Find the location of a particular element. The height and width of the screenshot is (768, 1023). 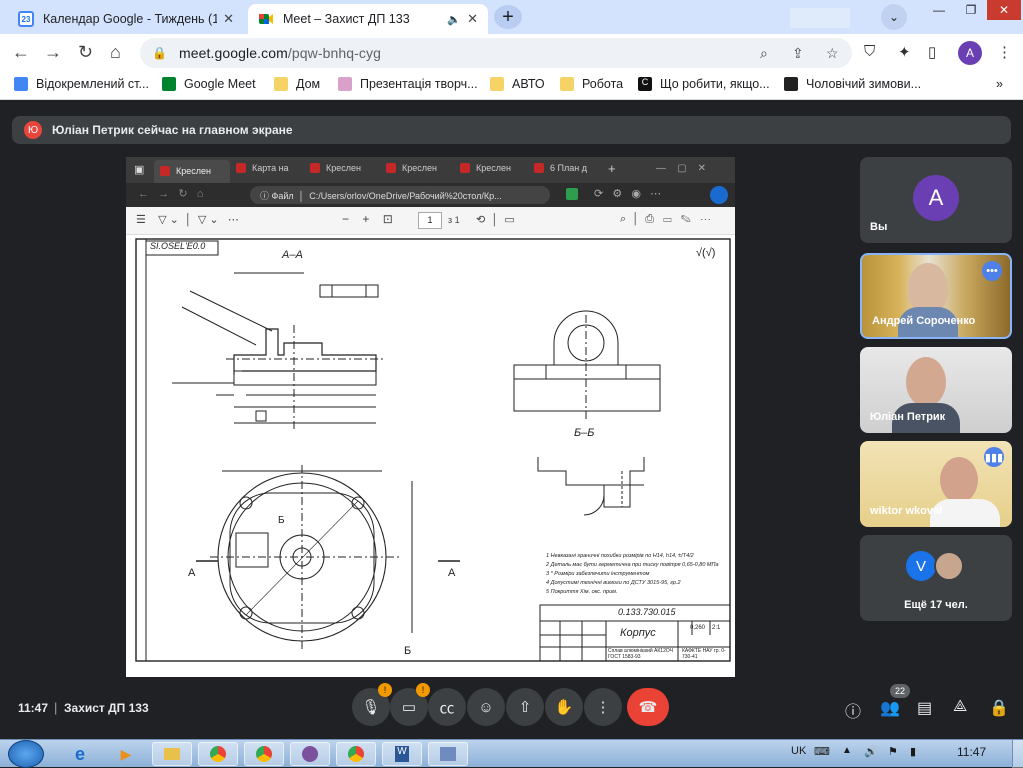

window-close-icon: ✕ is located at coordinates (1004, 10).